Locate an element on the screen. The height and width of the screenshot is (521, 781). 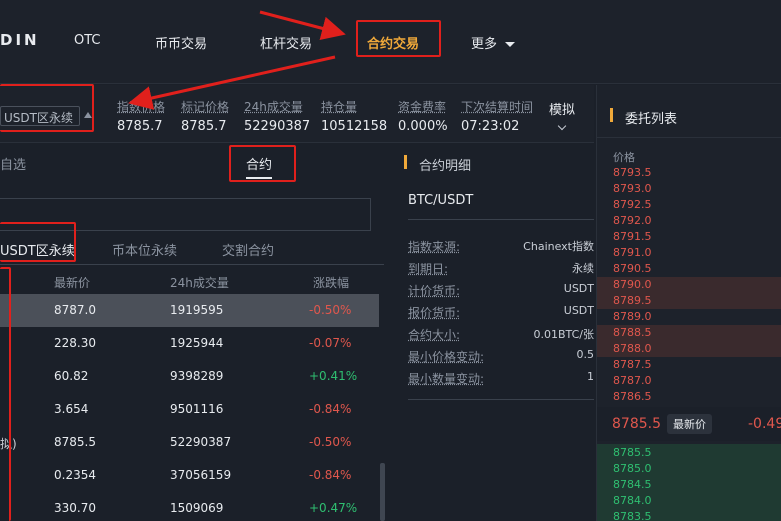
arrow-to-contract-nav is located at coordinates (302, 25).